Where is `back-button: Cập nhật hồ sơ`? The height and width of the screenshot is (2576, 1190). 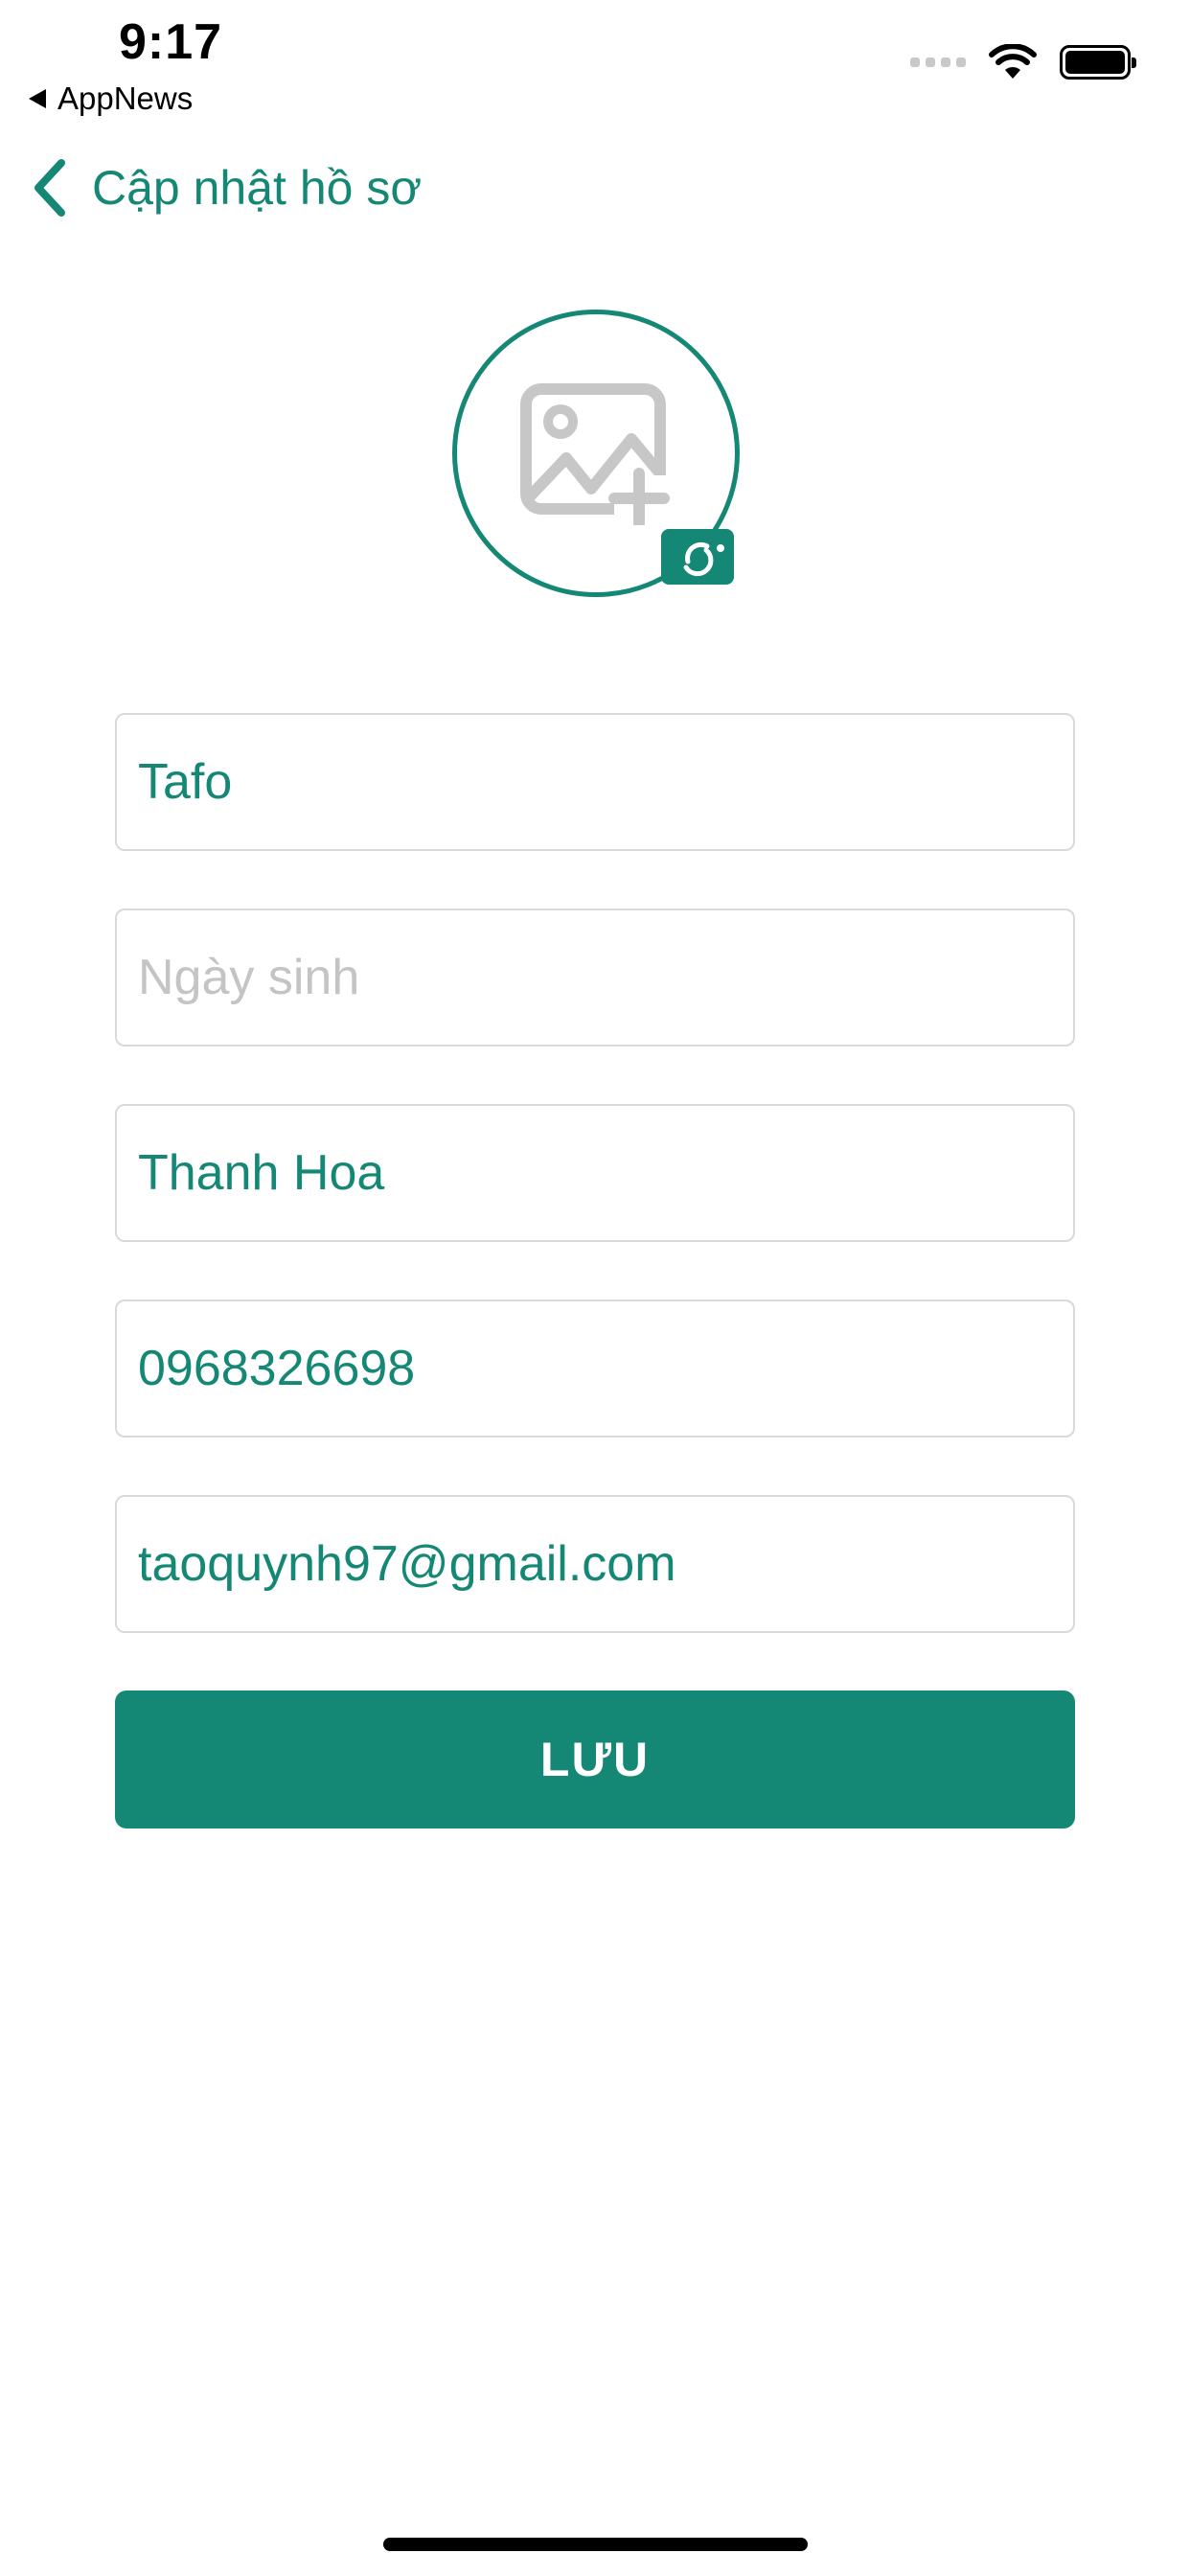 back-button: Cập nhật hồ sơ is located at coordinates (226, 187).